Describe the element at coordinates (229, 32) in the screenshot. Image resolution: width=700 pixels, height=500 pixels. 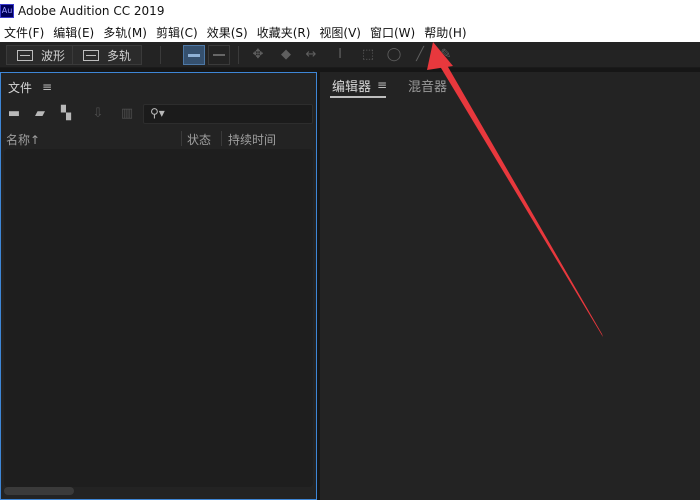
I see `menu-effects: 效果(S)` at that location.